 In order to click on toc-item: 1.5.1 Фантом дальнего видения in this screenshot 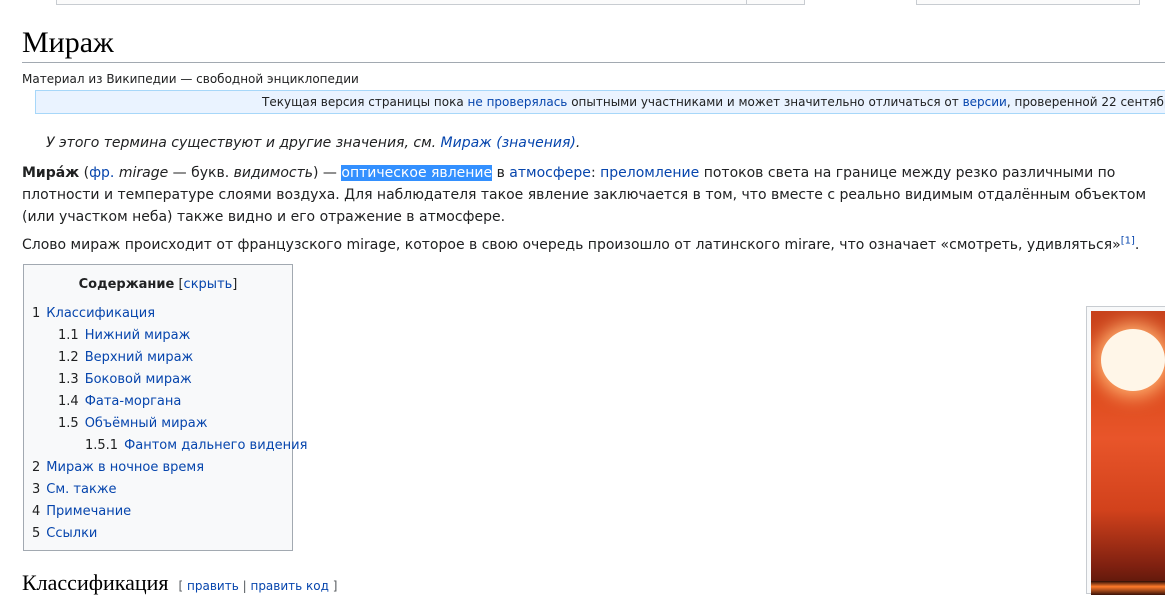, I will do `click(165, 446)`.